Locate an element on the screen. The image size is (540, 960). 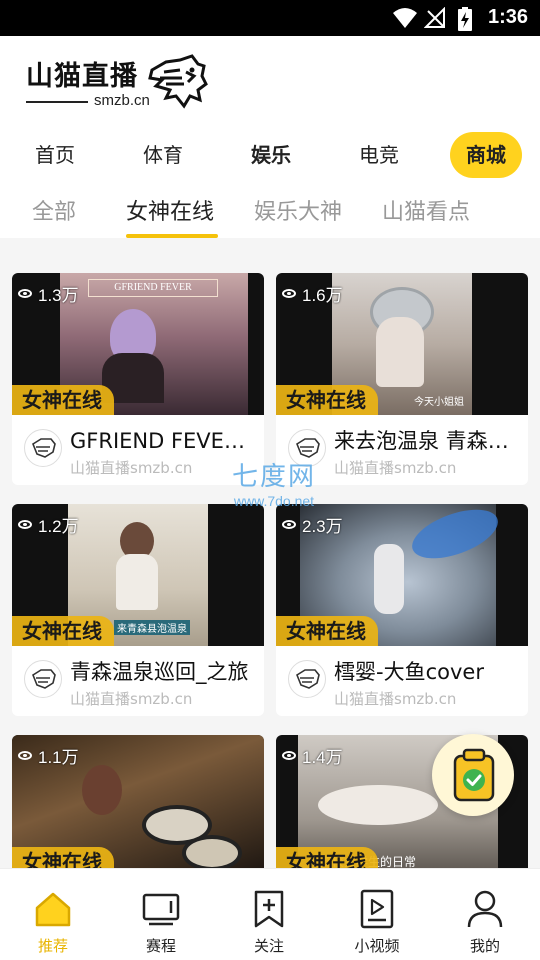
video-thumbnail: 1.1万 女神在线 is located at coordinates (138, 801).